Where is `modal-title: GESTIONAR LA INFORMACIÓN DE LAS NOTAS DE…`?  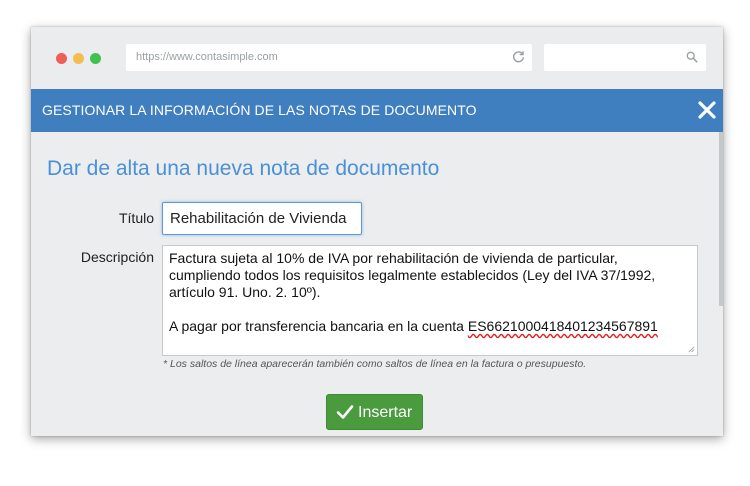 modal-title: GESTIONAR LA INFORMACIÓN DE LAS NOTAS DE… is located at coordinates (259, 110).